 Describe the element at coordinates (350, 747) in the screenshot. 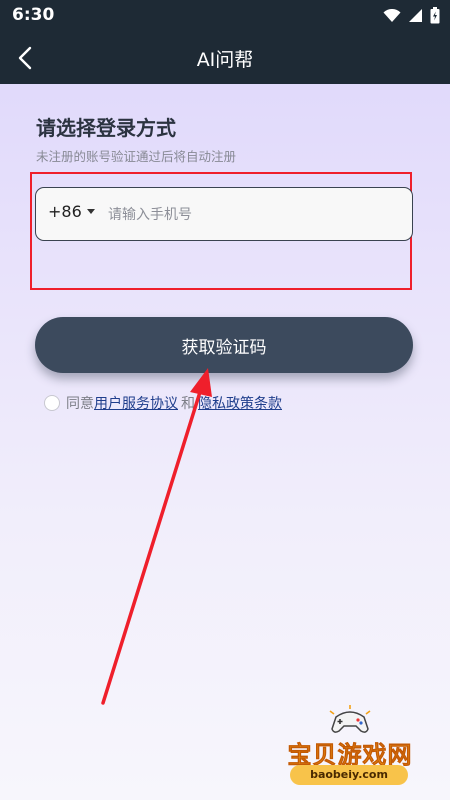

I see `watermark-logo: 宝贝游戏网 baobeiy.com` at that location.